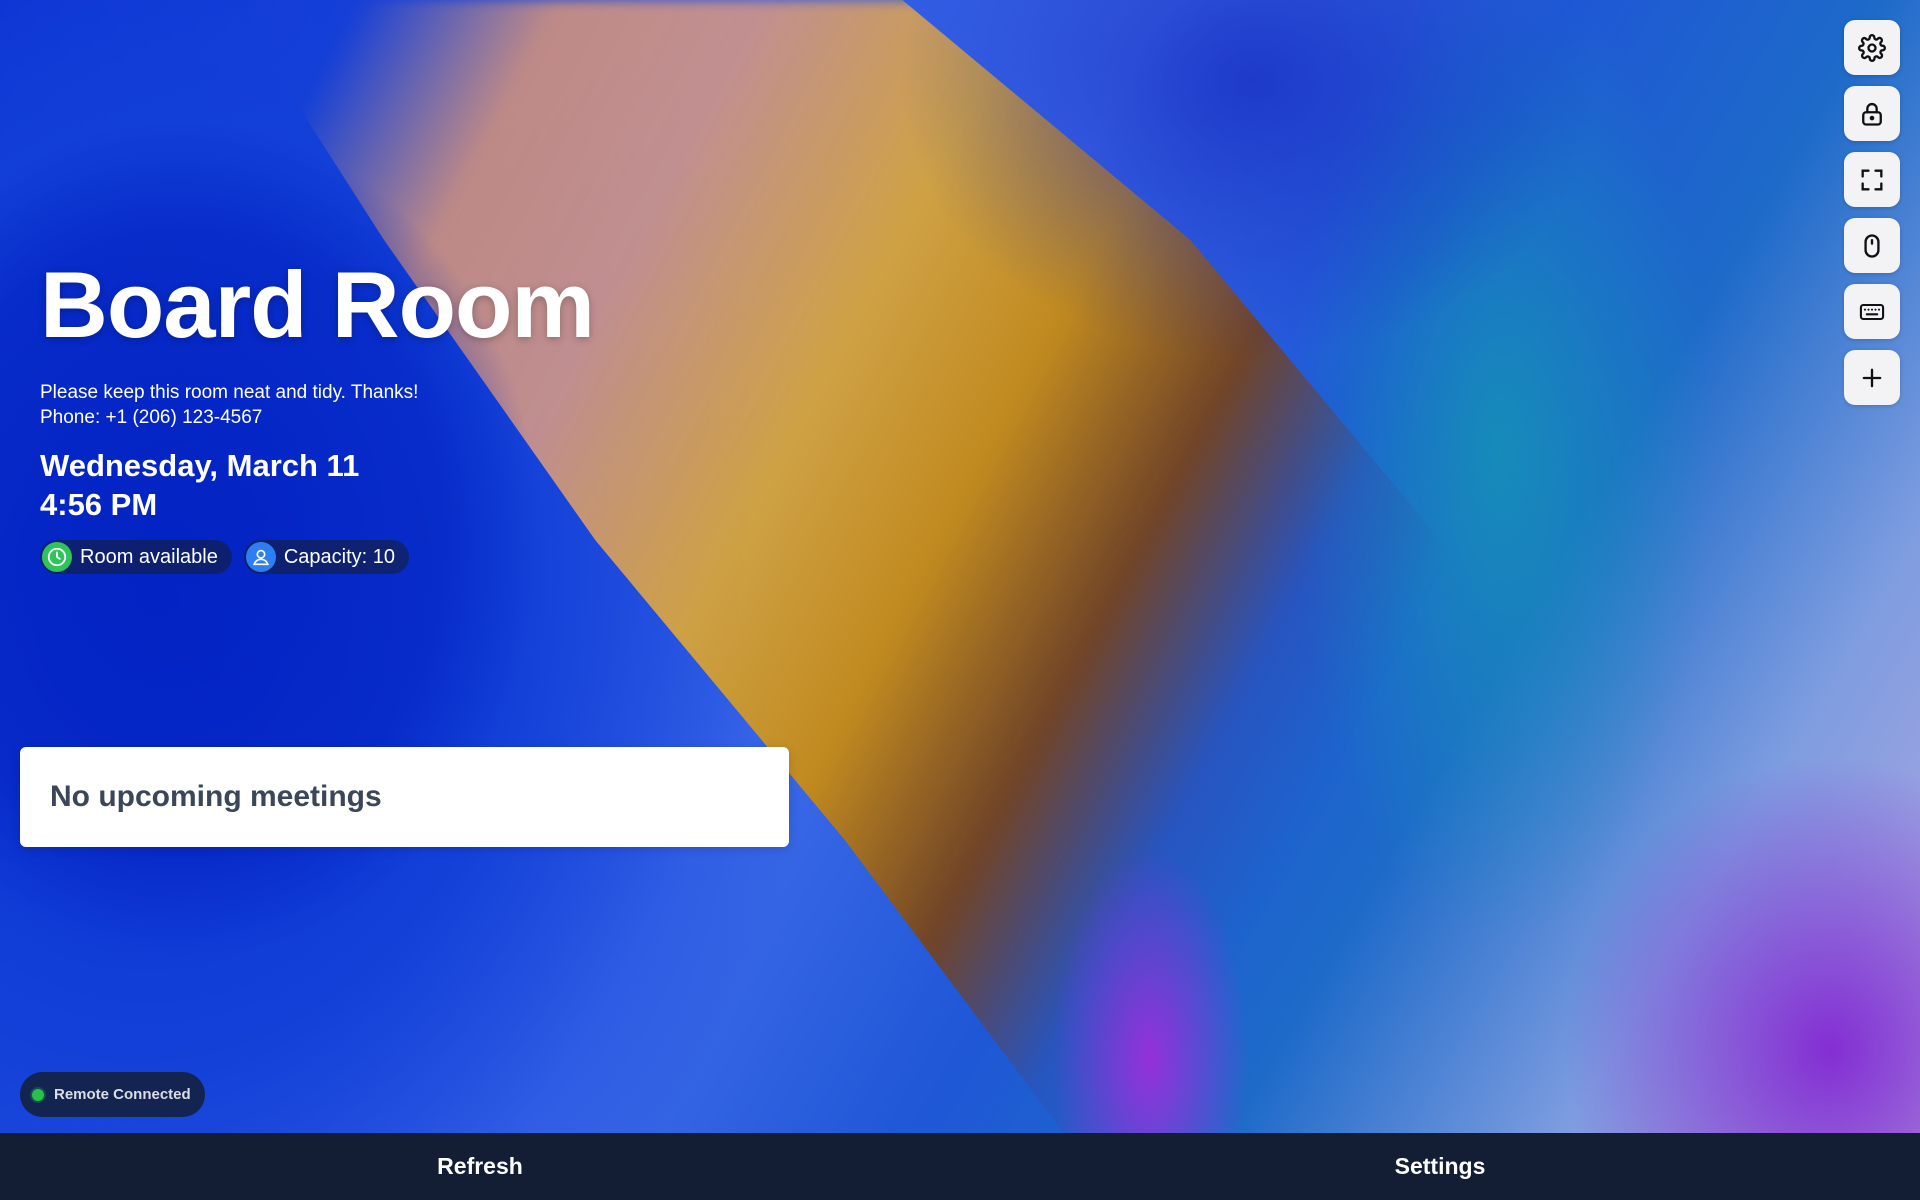 The width and height of the screenshot is (1920, 1200). I want to click on fullscreen-tool-button, so click(1872, 179).